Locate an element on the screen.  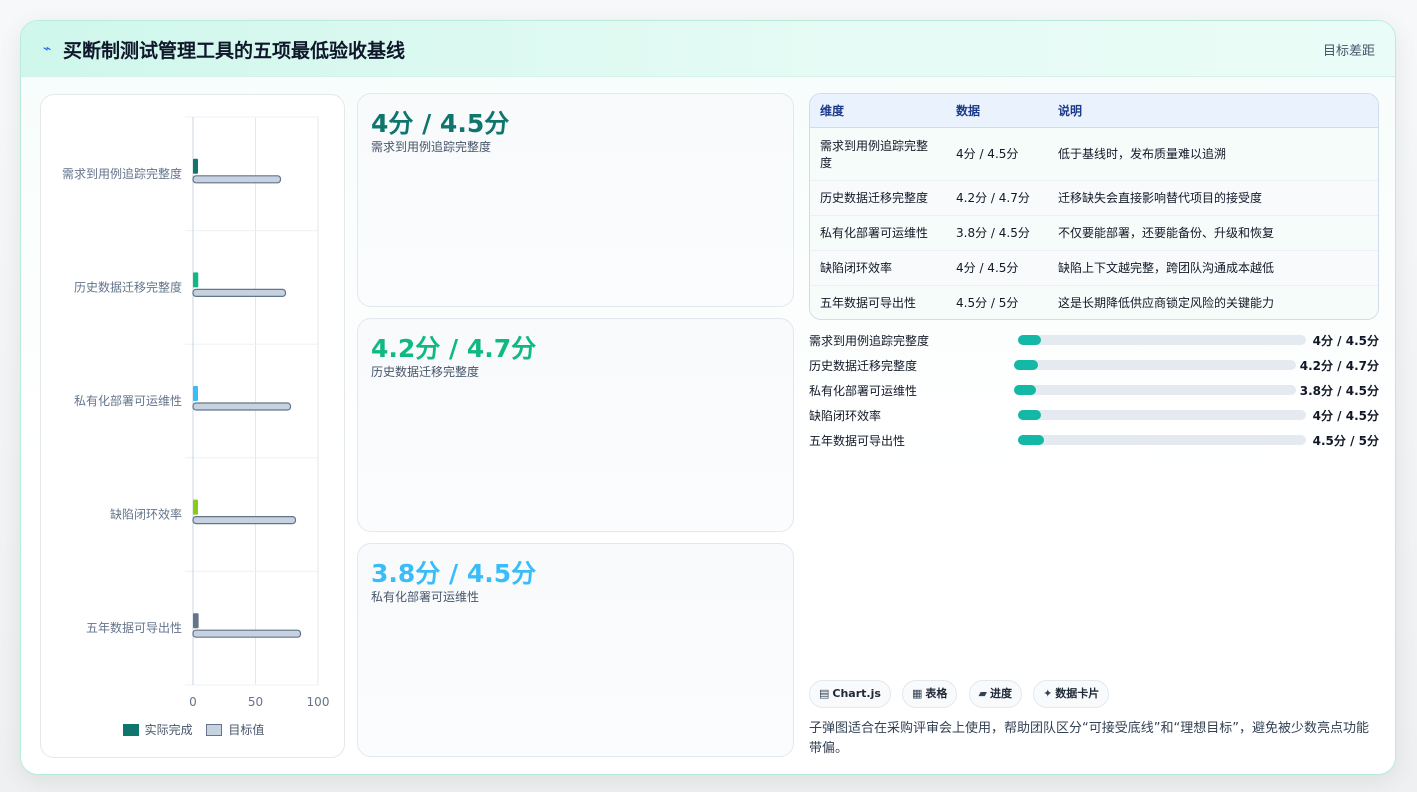
table-row: 缺陷闭环效率 4分 / 4.5分 缺陷上下文越完整，跨团队沟通成本越低 is located at coordinates (1094, 268).